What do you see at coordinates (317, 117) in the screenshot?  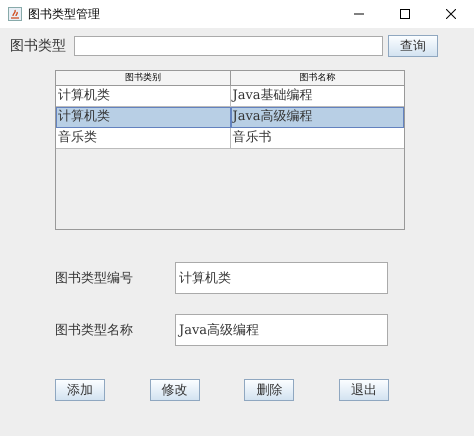 I see `table-cell: Java高级编程` at bounding box center [317, 117].